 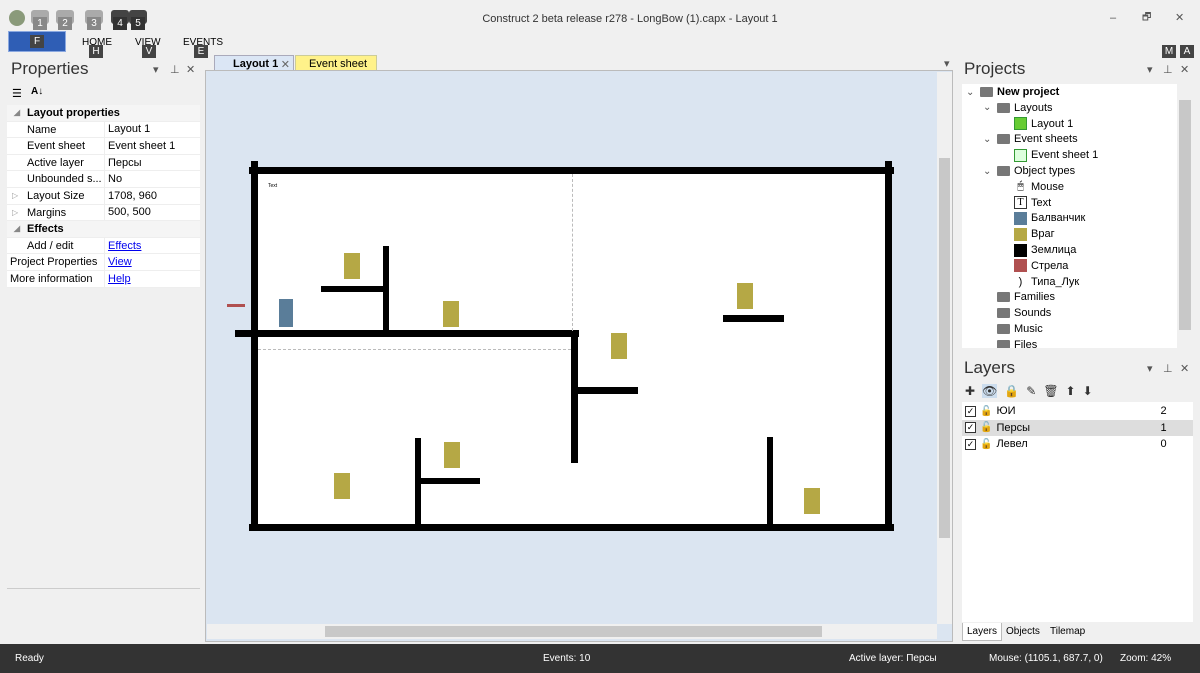 I want to click on player-sprite, so click(x=286, y=313).